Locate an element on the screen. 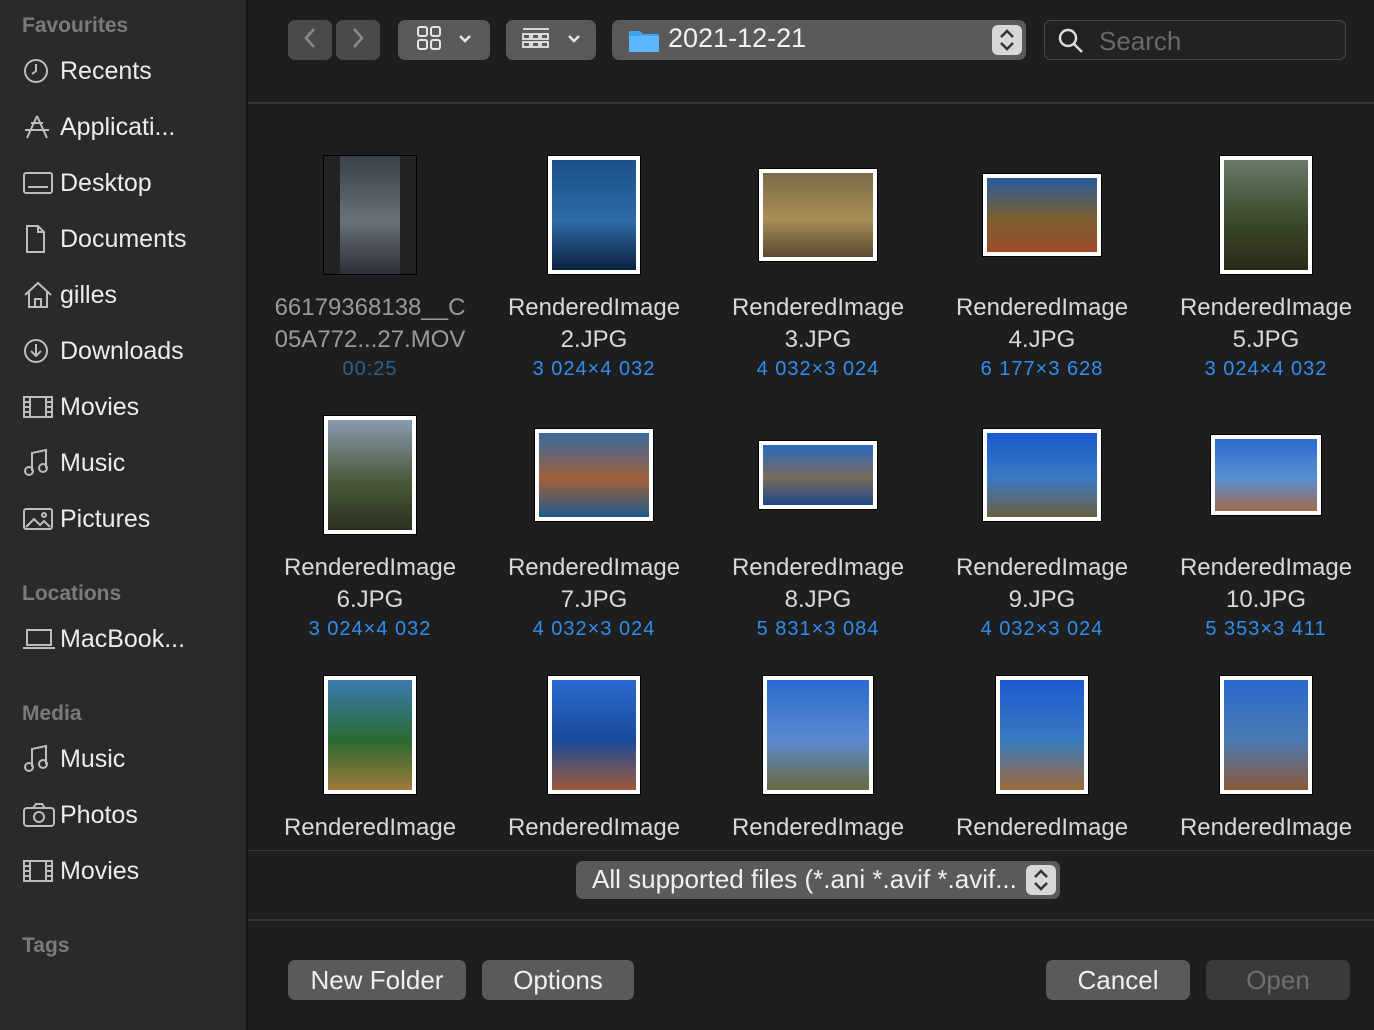 This screenshot has width=1374, height=1030. sidebar-item-photos: Photos is located at coordinates (132, 815).